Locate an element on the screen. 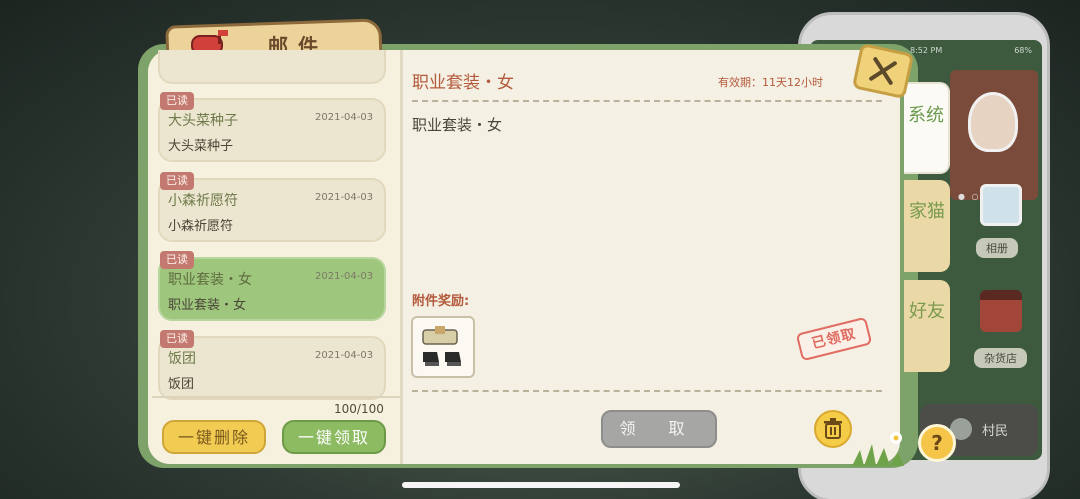  help-button: ? is located at coordinates (937, 443).